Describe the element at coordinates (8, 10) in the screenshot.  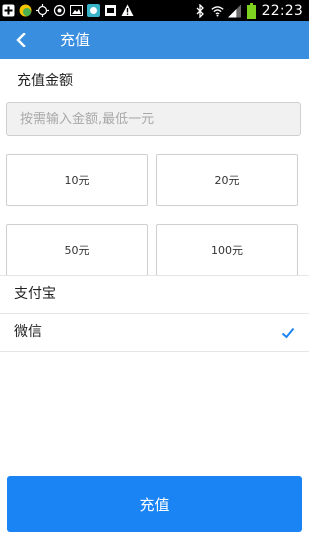
I see `add-icon` at that location.